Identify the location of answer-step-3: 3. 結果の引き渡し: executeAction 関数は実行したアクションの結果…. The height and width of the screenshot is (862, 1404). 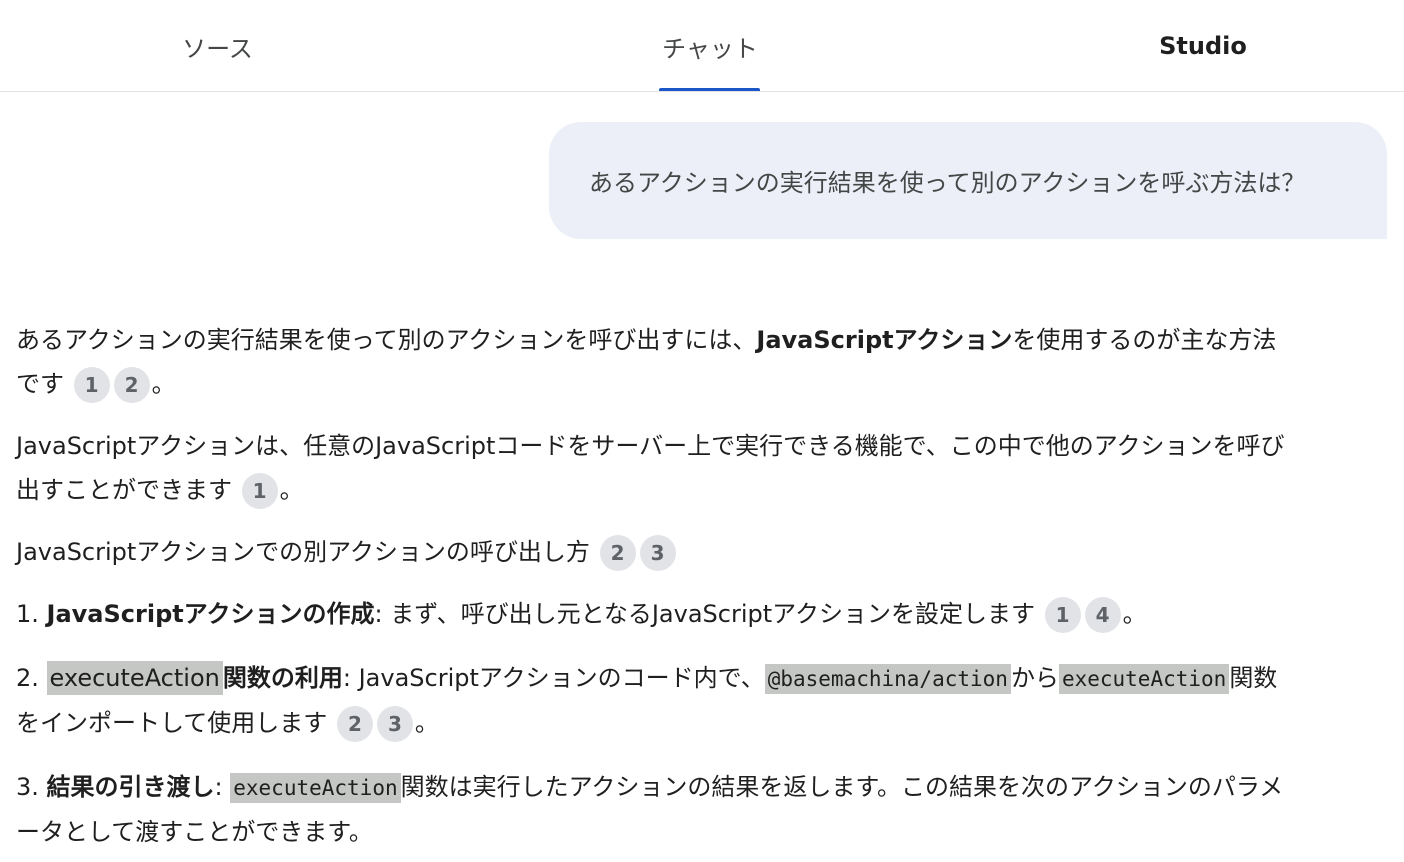
(651, 809).